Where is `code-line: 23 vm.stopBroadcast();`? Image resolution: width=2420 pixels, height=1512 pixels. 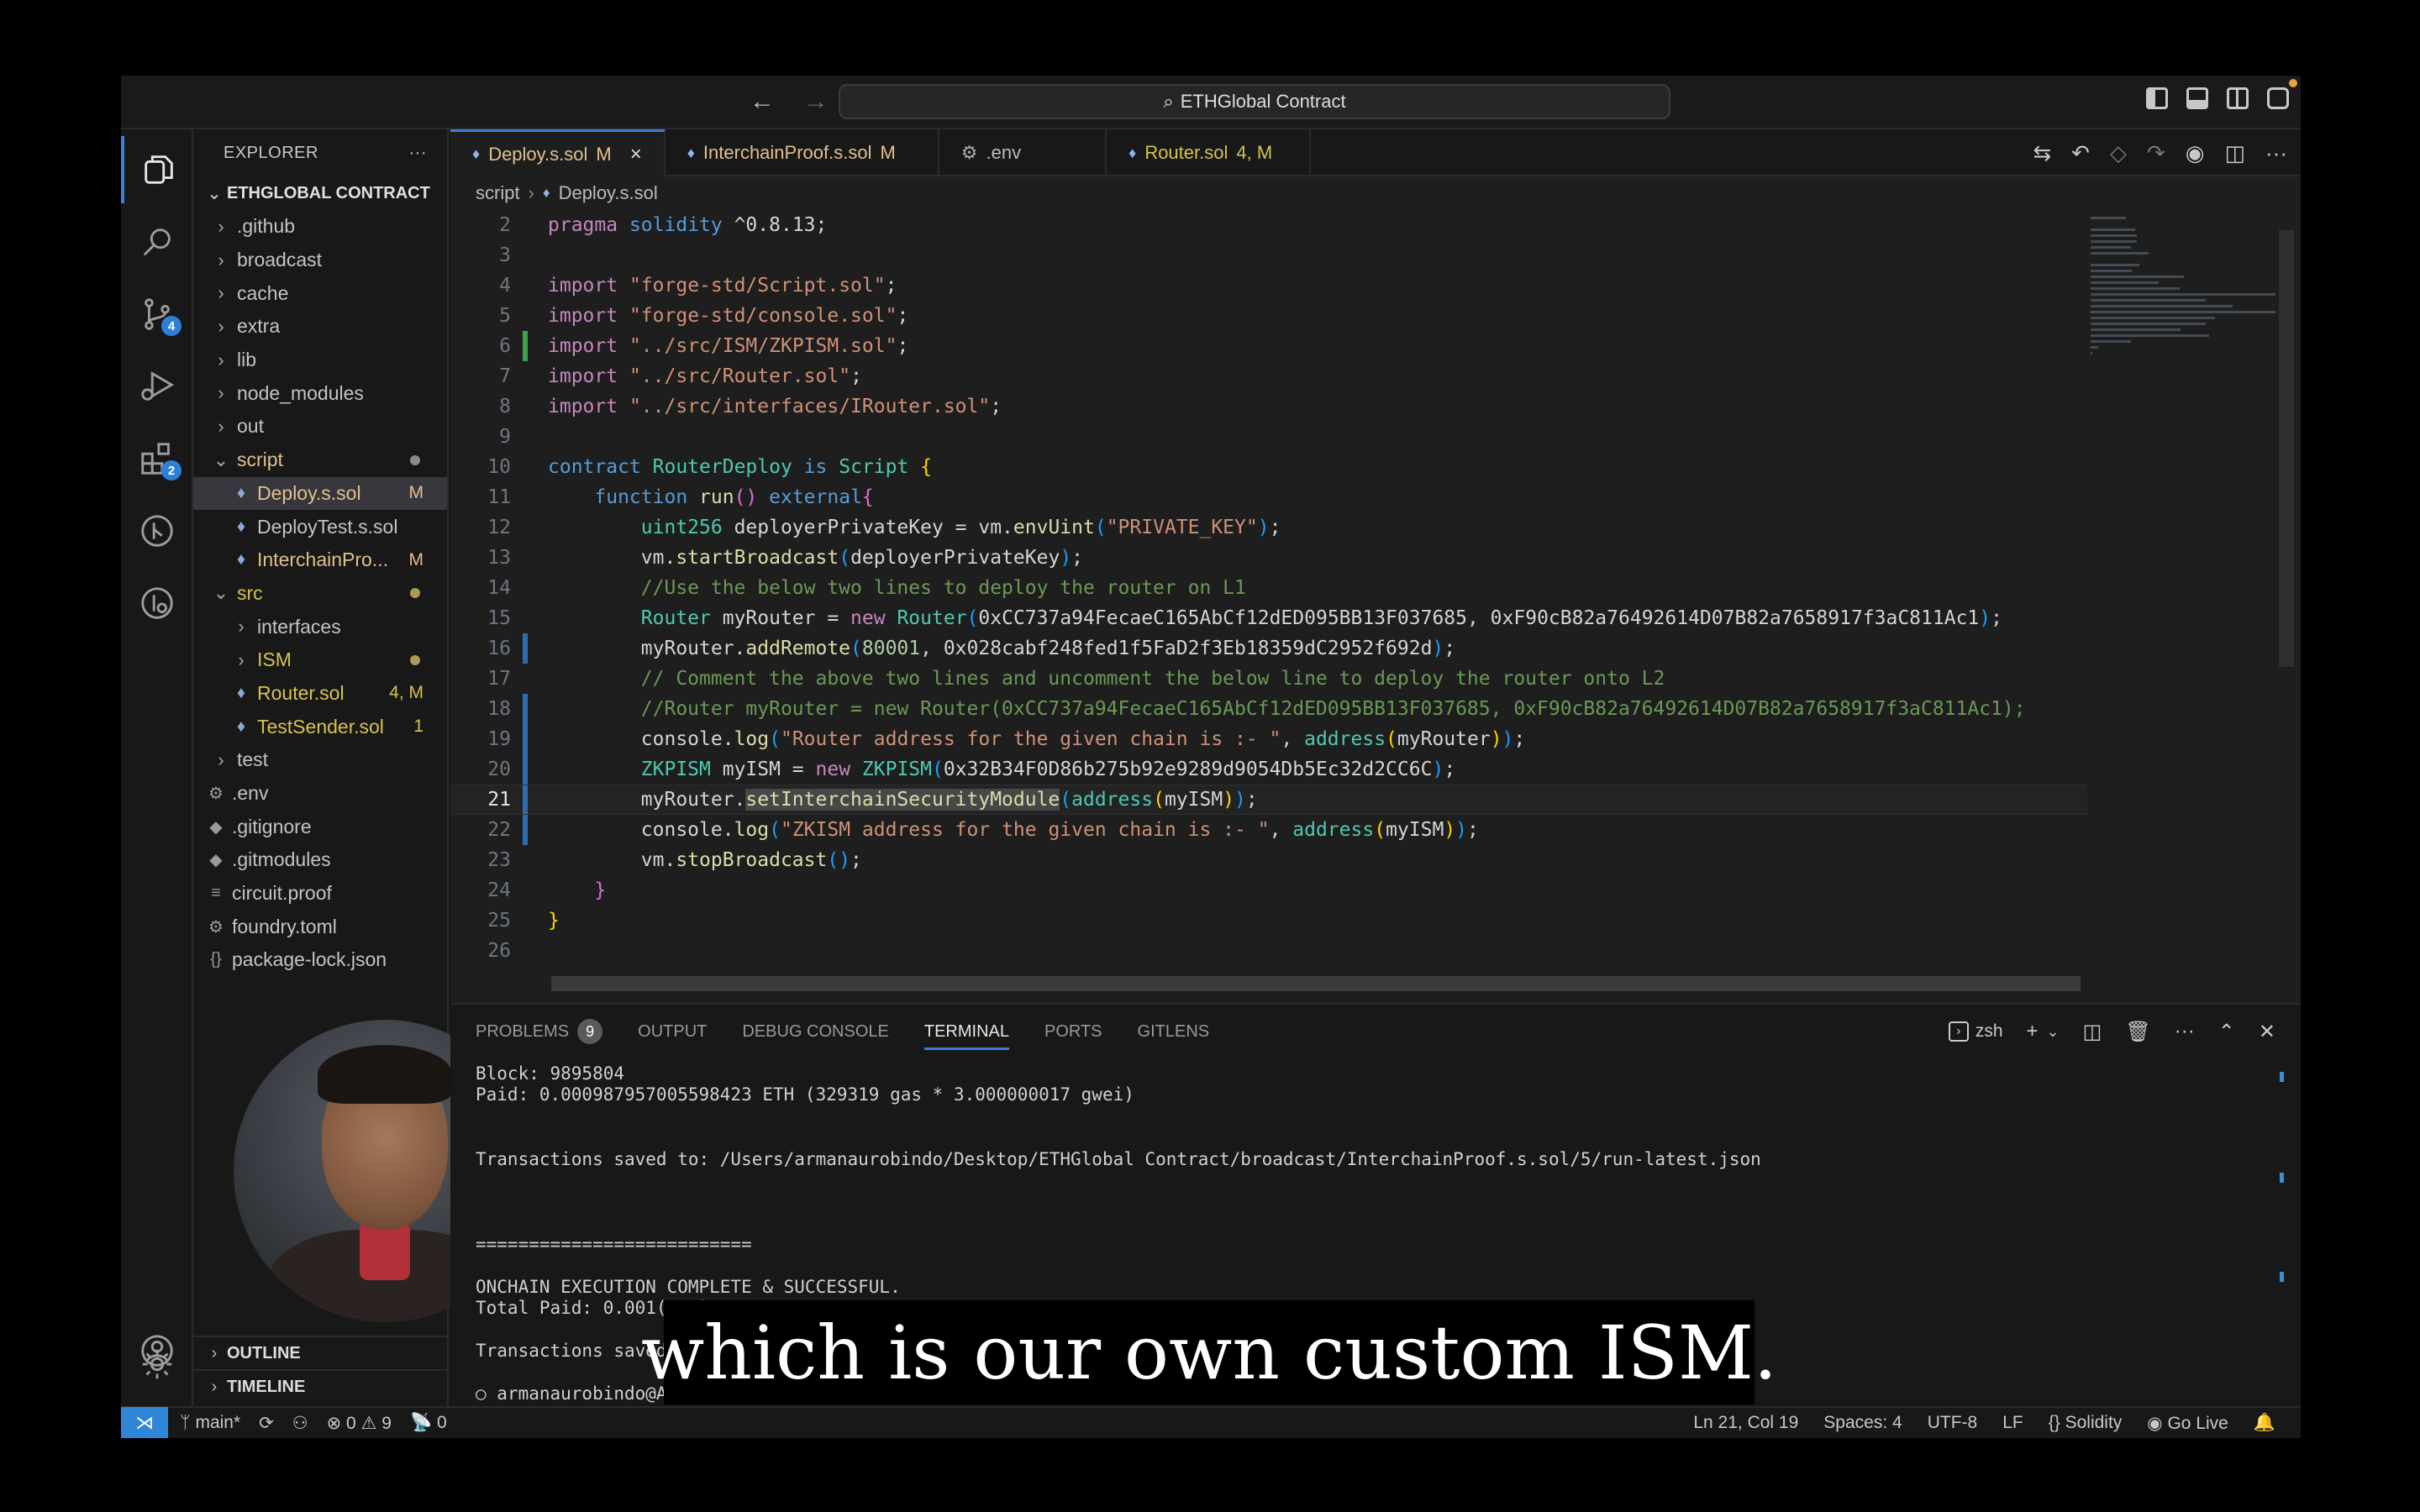
code-line: 23 vm.stopBroadcast(); is located at coordinates (1268, 860).